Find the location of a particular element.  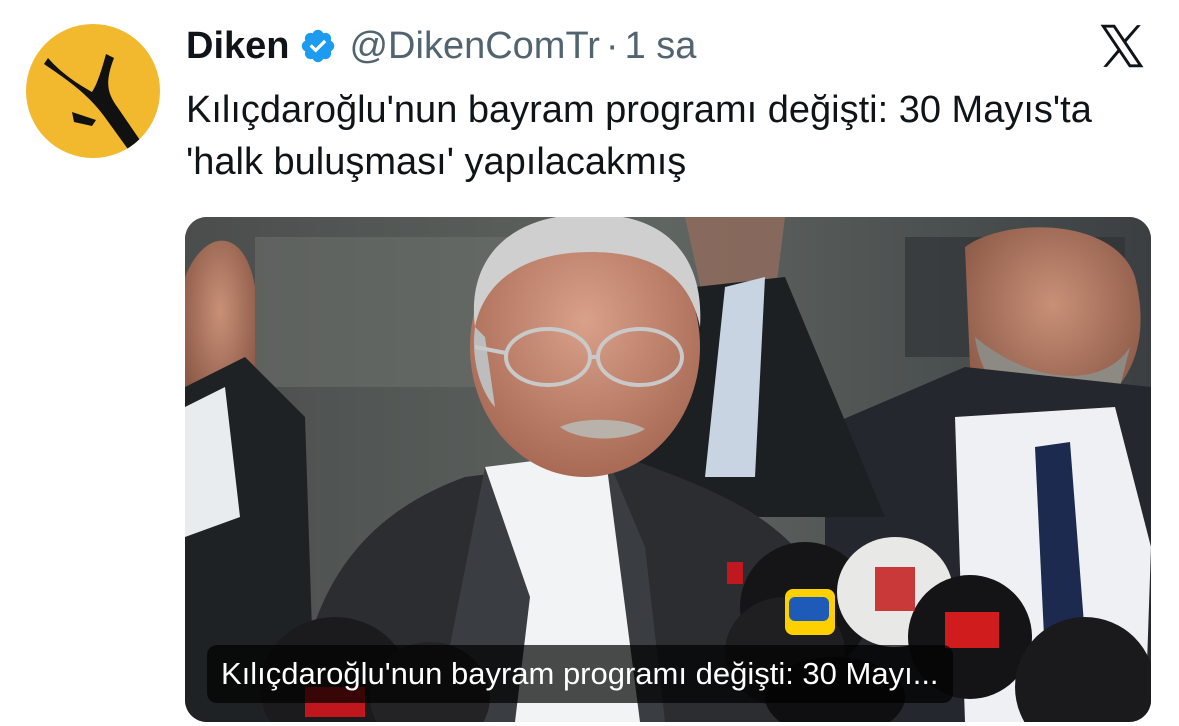

x-logo-icon is located at coordinates (1122, 46).